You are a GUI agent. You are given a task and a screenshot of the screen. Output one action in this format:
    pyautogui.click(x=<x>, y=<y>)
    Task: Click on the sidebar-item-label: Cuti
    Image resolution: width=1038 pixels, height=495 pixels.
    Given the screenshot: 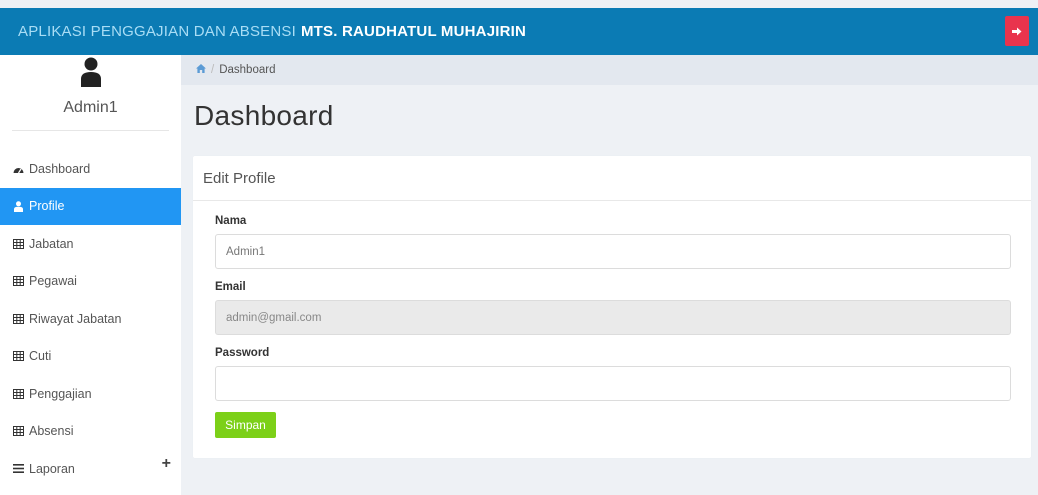 What is the action you would take?
    pyautogui.click(x=40, y=356)
    